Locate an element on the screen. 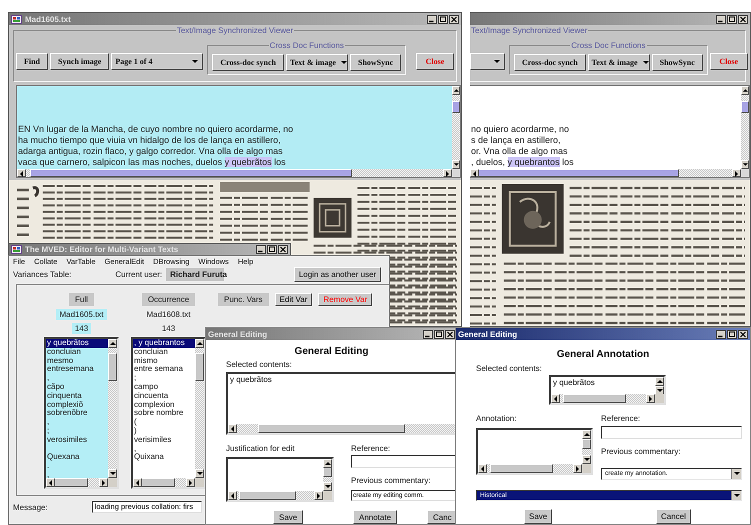 This screenshot has width=751, height=525. dialog-button: Canc is located at coordinates (442, 517).